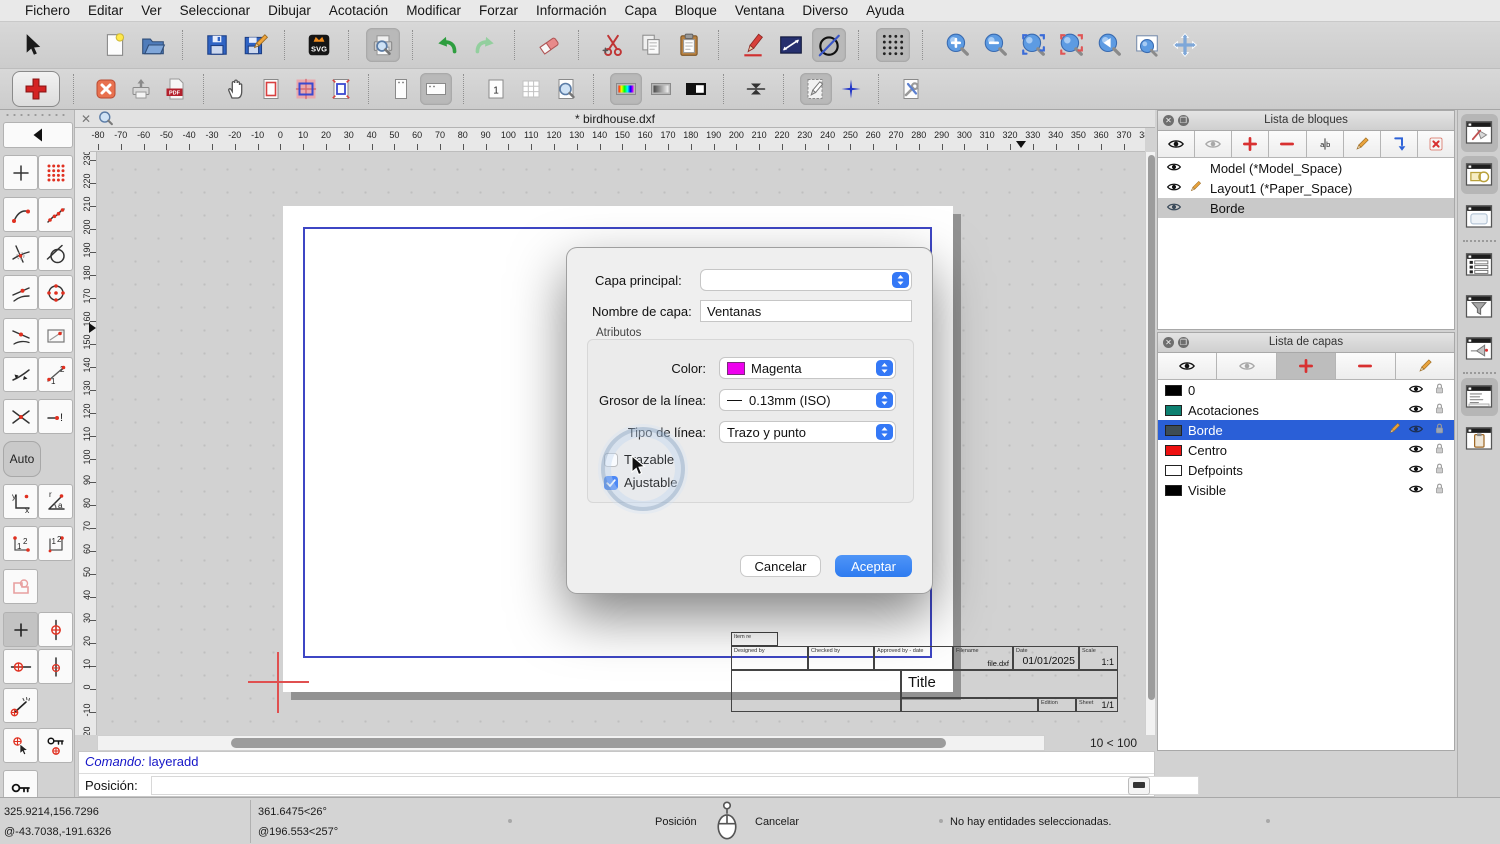 The width and height of the screenshot is (1500, 844). Describe the element at coordinates (1214, 144) in the screenshot. I see `eye-gray-tool` at that location.